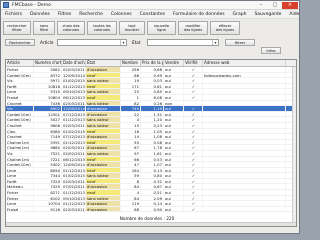 The width and height of the screenshot is (320, 240). What do you see at coordinates (20, 187) in the screenshot?
I see `article-cell: Marteau` at bounding box center [20, 187].